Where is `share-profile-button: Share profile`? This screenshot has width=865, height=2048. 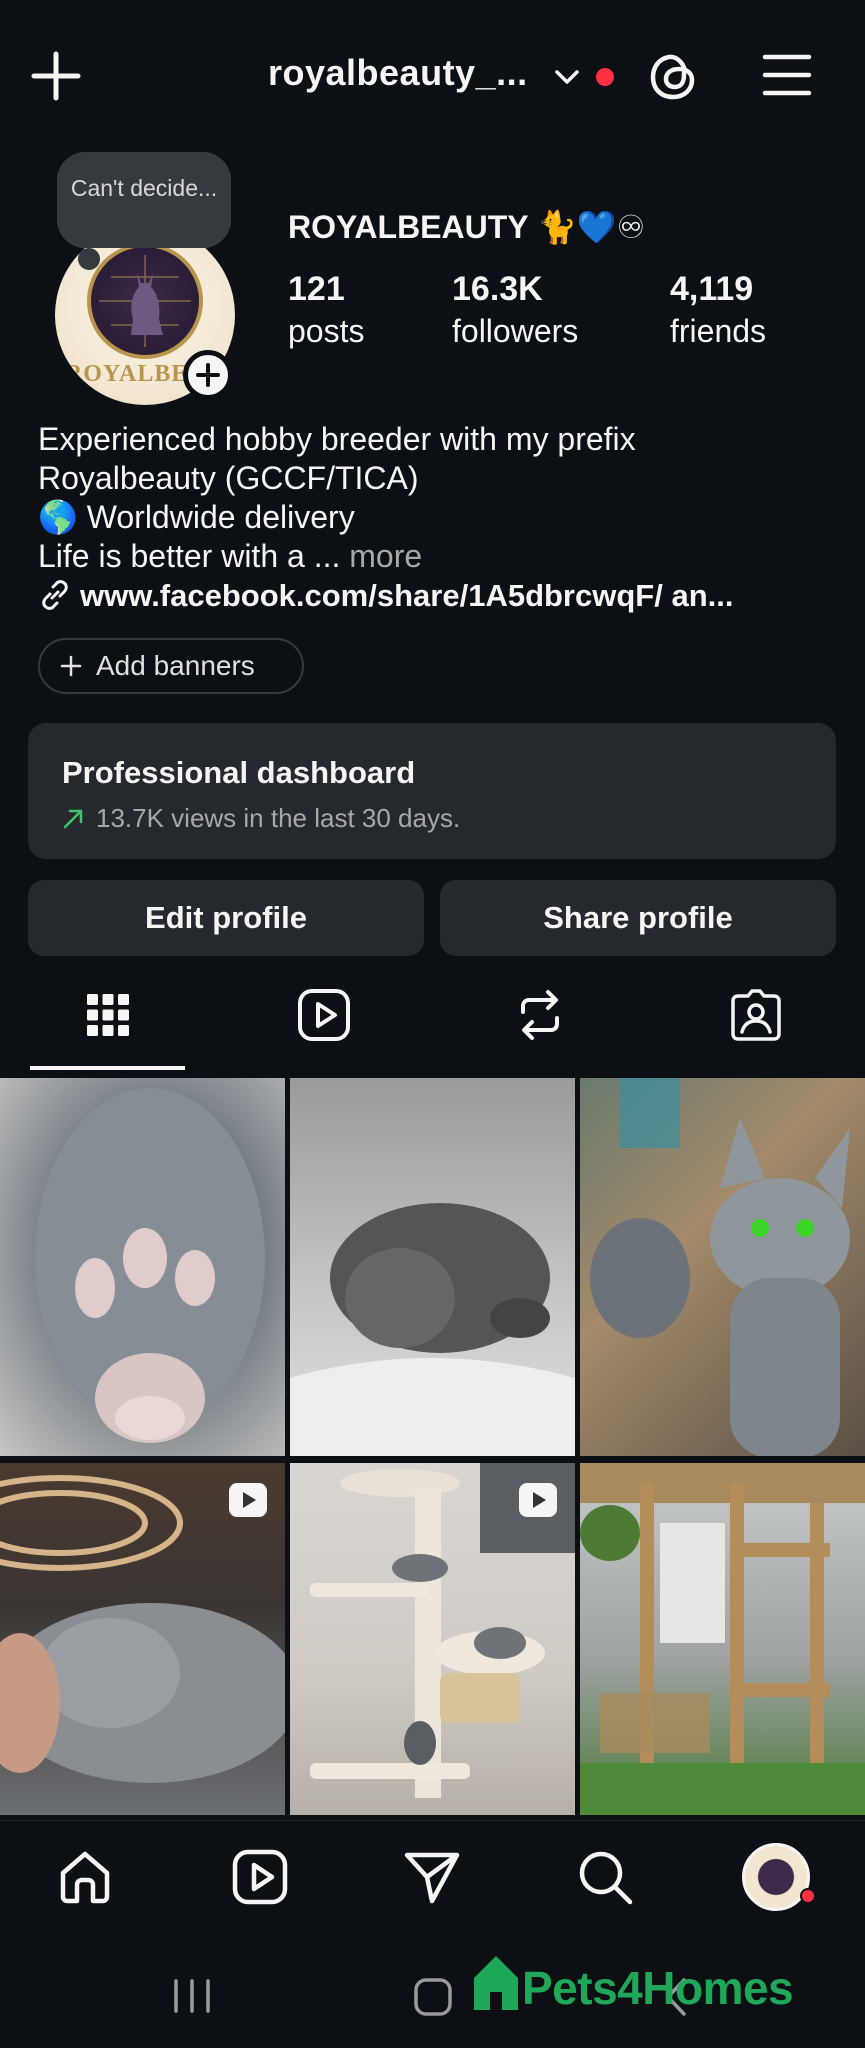 share-profile-button: Share profile is located at coordinates (638, 918).